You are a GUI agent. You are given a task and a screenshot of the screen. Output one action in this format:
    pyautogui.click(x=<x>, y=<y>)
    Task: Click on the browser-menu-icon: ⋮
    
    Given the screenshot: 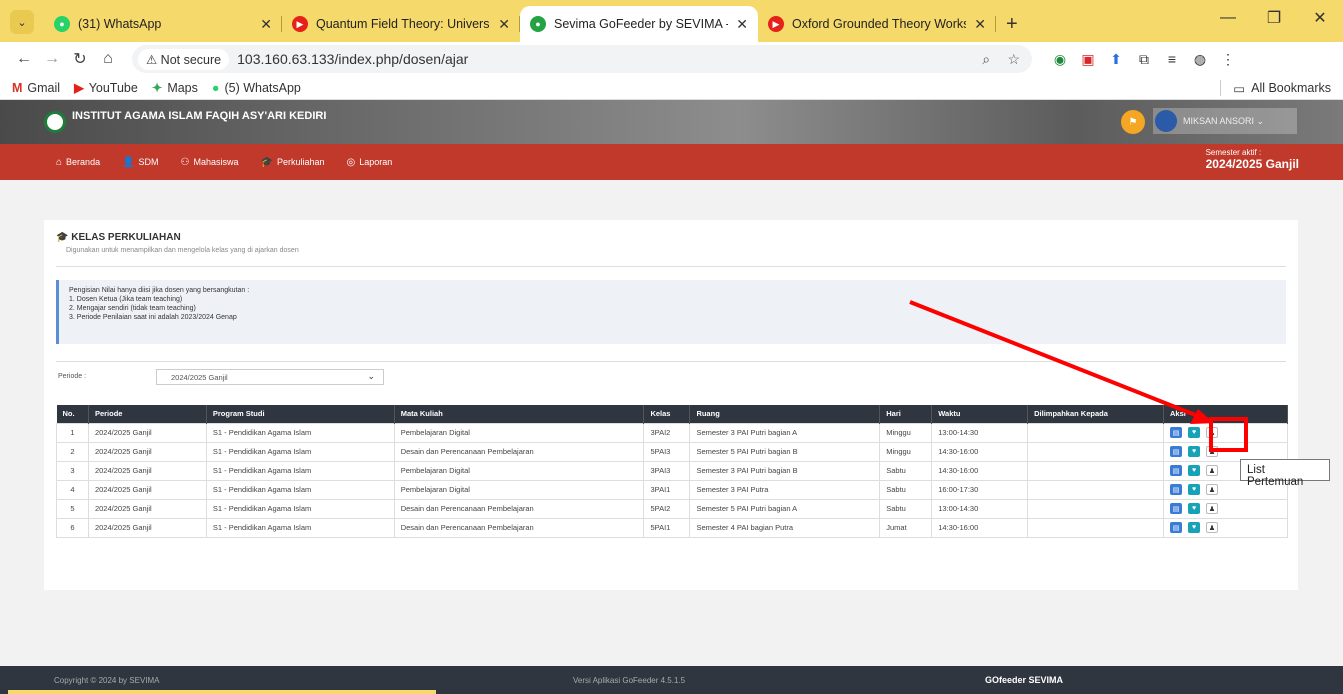 What is the action you would take?
    pyautogui.click(x=1228, y=59)
    